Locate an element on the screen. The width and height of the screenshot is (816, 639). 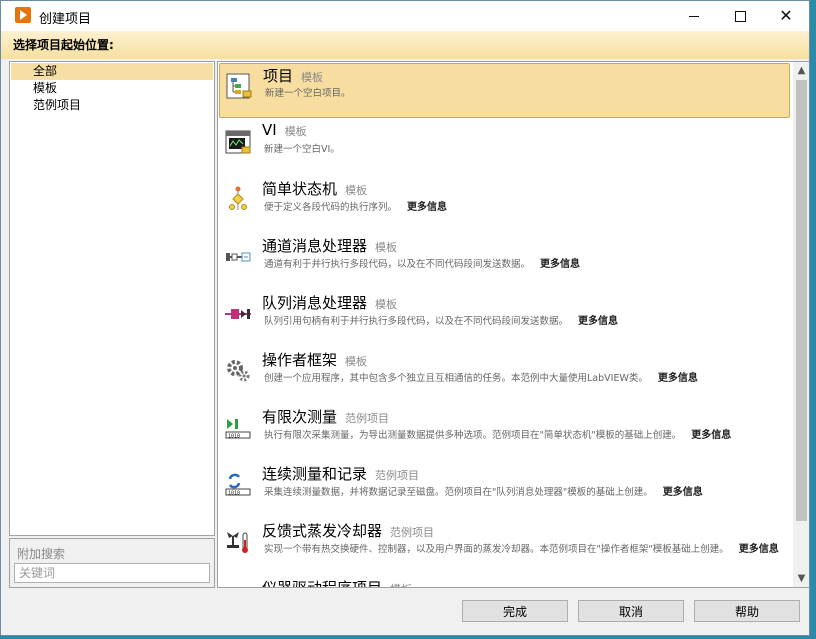
item-desc-text: 队列引用句柄有利于并行执行多段代码，以及在不同代码段间发送数据。 is located at coordinates (416, 321).